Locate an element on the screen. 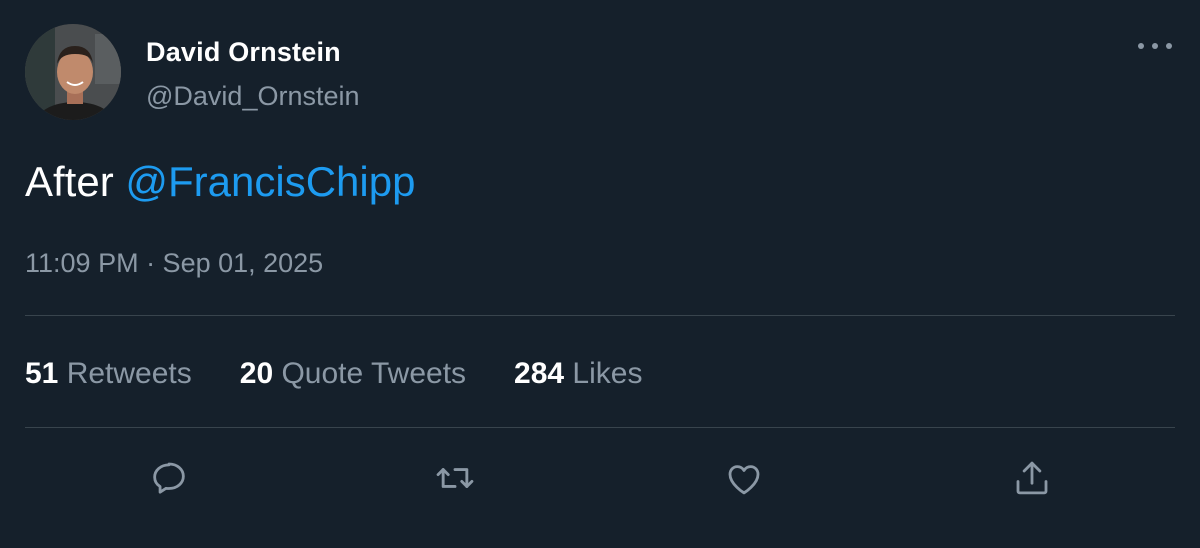  like-icon is located at coordinates (744, 480).